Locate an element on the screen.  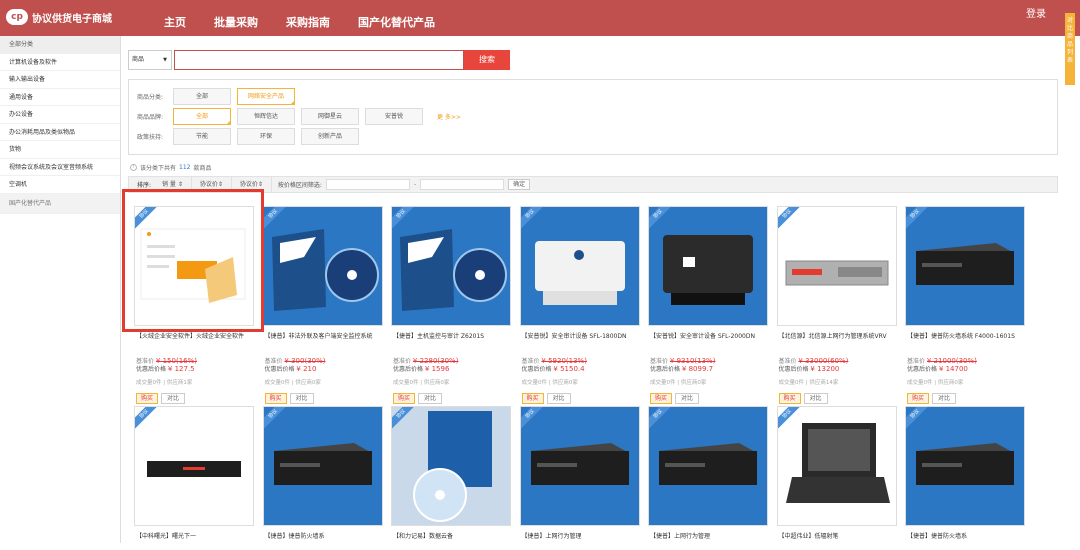
search-button: 搜索 is located at coordinates (487, 60).